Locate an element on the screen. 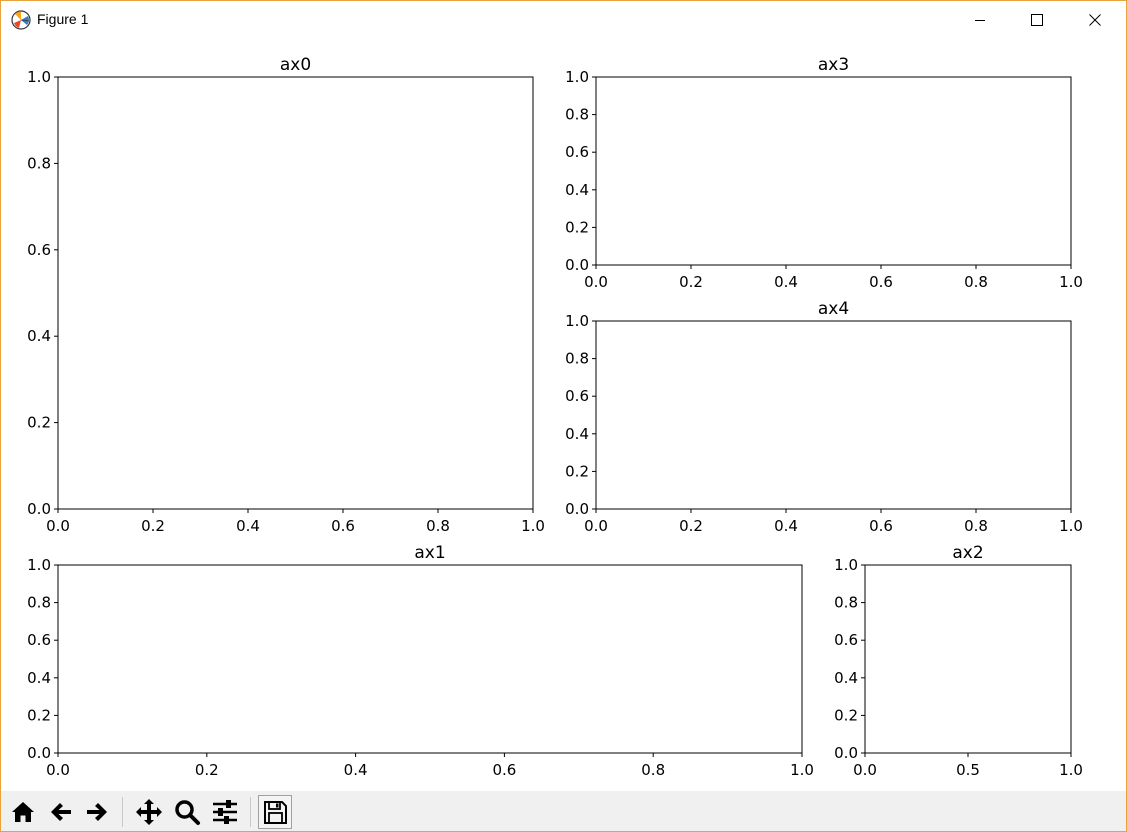 Image resolution: width=1127 pixels, height=832 pixels. forward-icon is located at coordinates (97, 812).